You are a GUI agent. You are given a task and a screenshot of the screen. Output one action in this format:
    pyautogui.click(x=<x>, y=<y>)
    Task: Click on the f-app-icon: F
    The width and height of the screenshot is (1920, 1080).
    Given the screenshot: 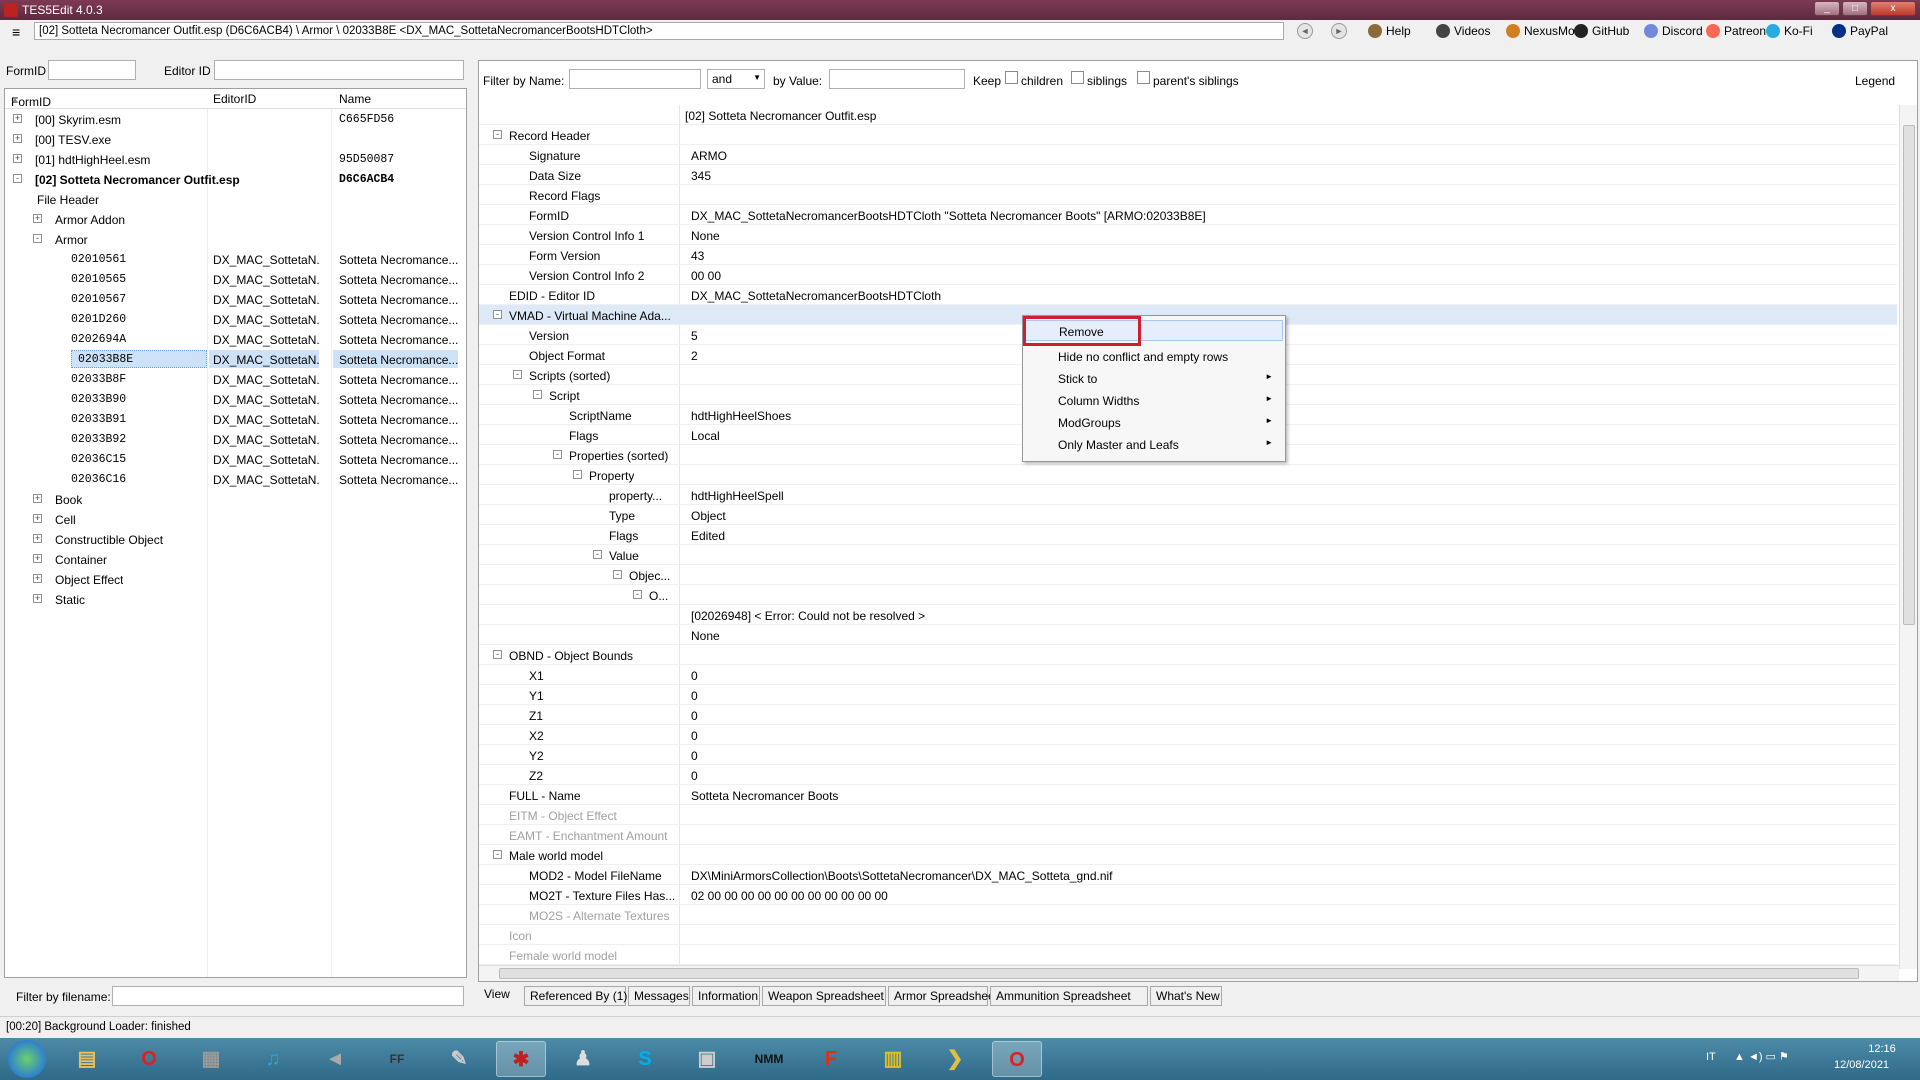 What is the action you would take?
    pyautogui.click(x=831, y=1059)
    